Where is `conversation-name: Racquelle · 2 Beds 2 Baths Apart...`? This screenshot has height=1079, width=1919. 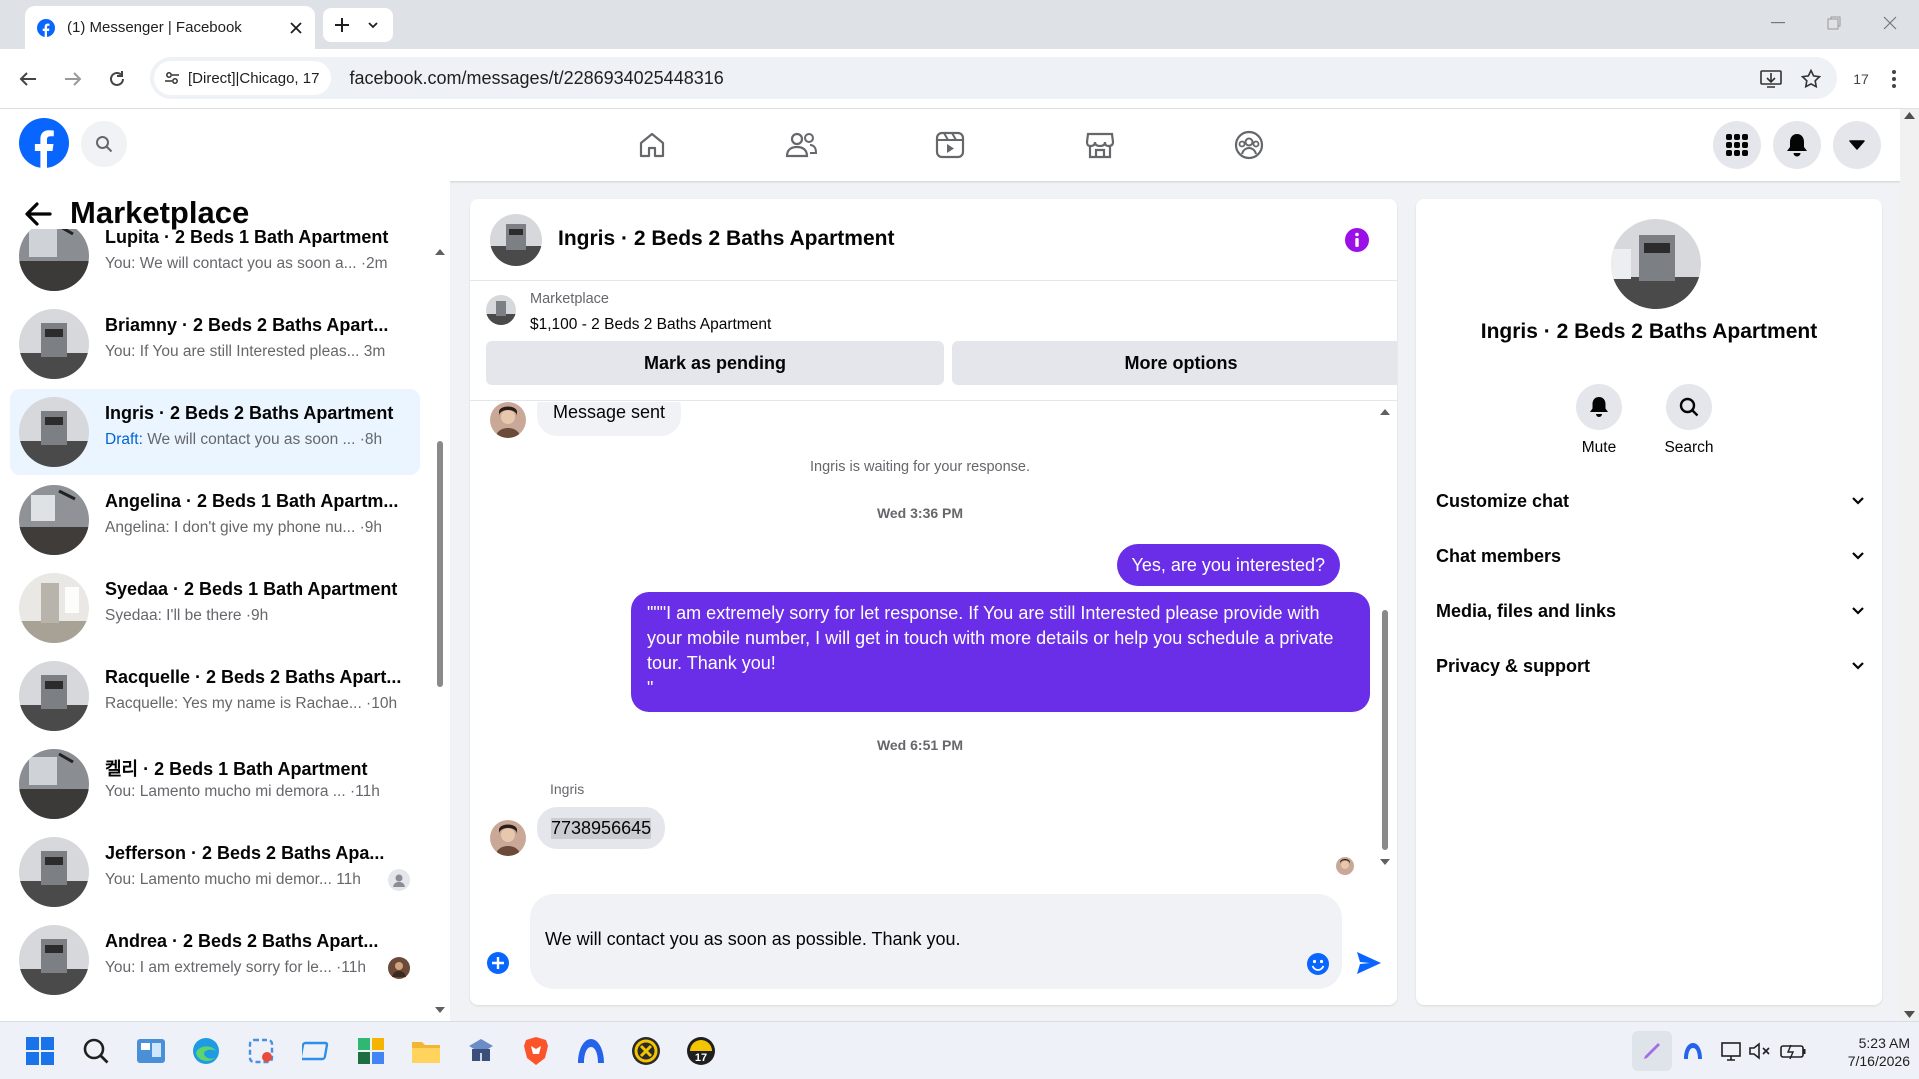
conversation-name: Racquelle · 2 Beds 2 Baths Apart... is located at coordinates (253, 677).